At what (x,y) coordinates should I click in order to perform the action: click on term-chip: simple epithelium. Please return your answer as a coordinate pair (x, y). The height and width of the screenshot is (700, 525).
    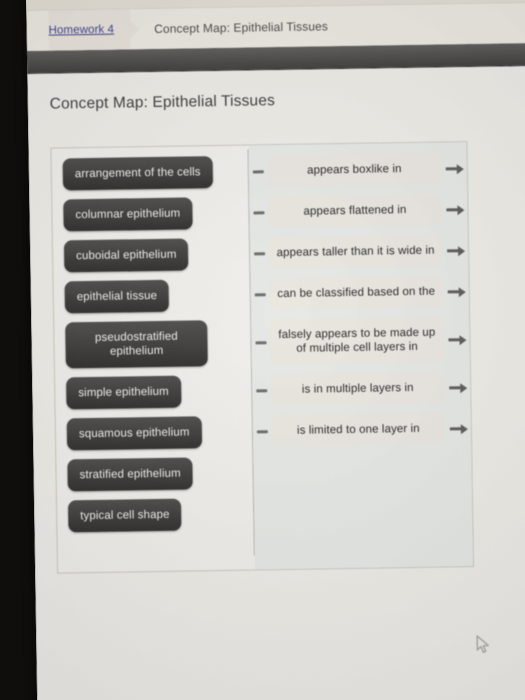
    Looking at the image, I should click on (124, 392).